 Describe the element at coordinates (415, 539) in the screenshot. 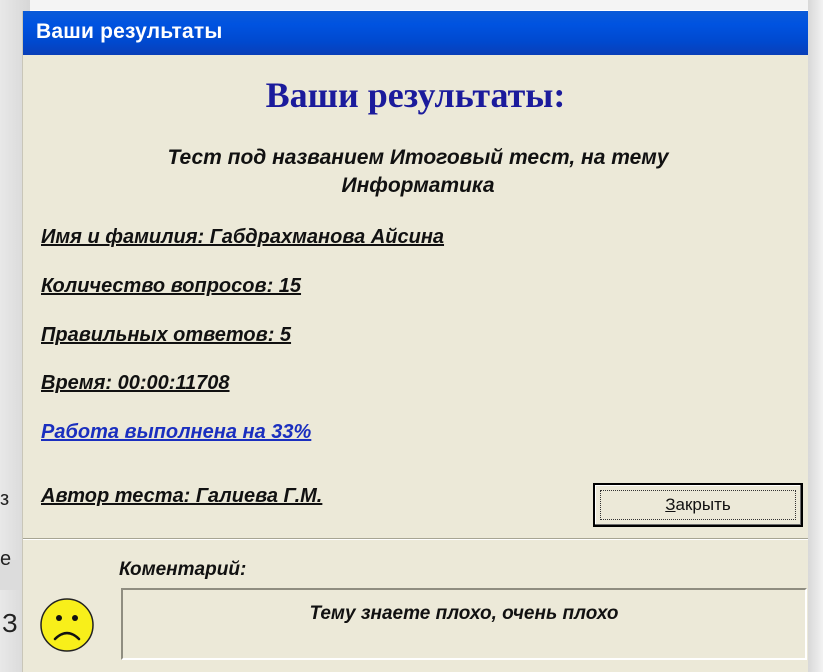

I see `section-divider` at that location.